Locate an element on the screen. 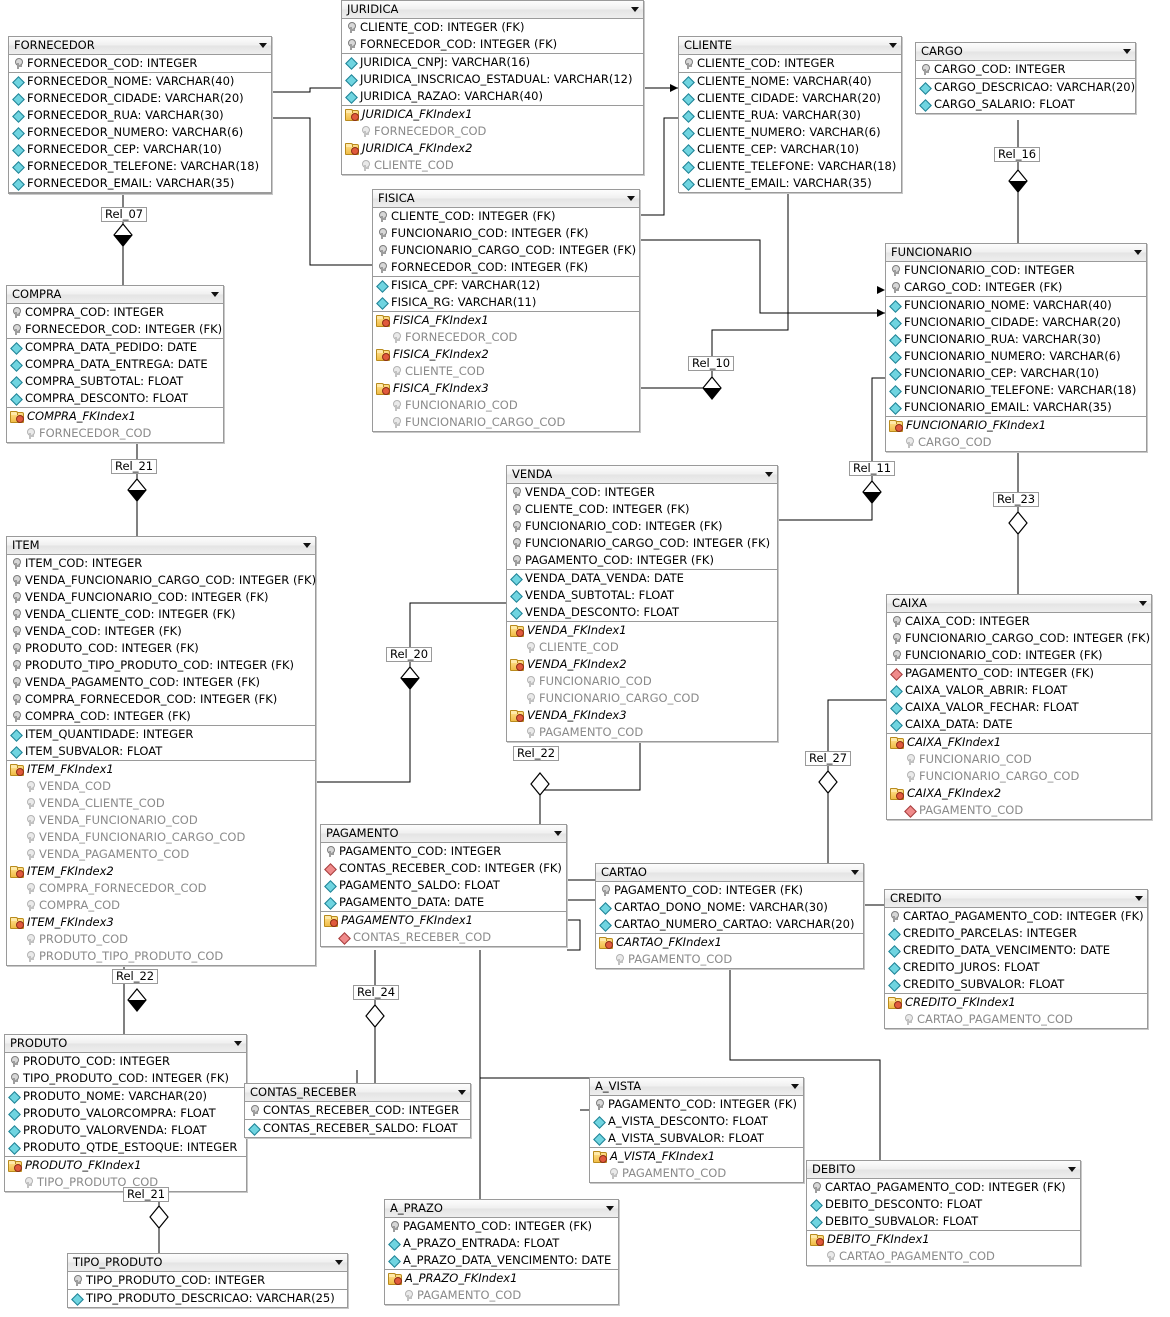  entity-header-cliente: CLIENTE is located at coordinates (790, 46).